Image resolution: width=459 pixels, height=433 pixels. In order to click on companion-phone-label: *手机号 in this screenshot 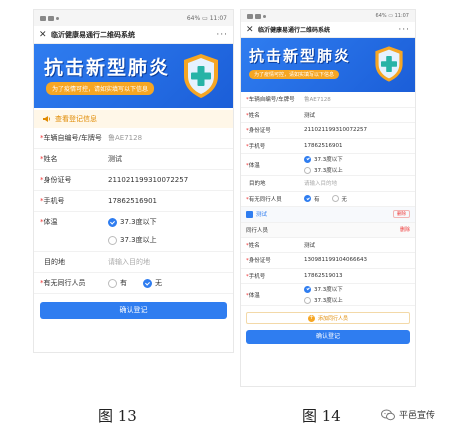, I will do `click(256, 276)`.